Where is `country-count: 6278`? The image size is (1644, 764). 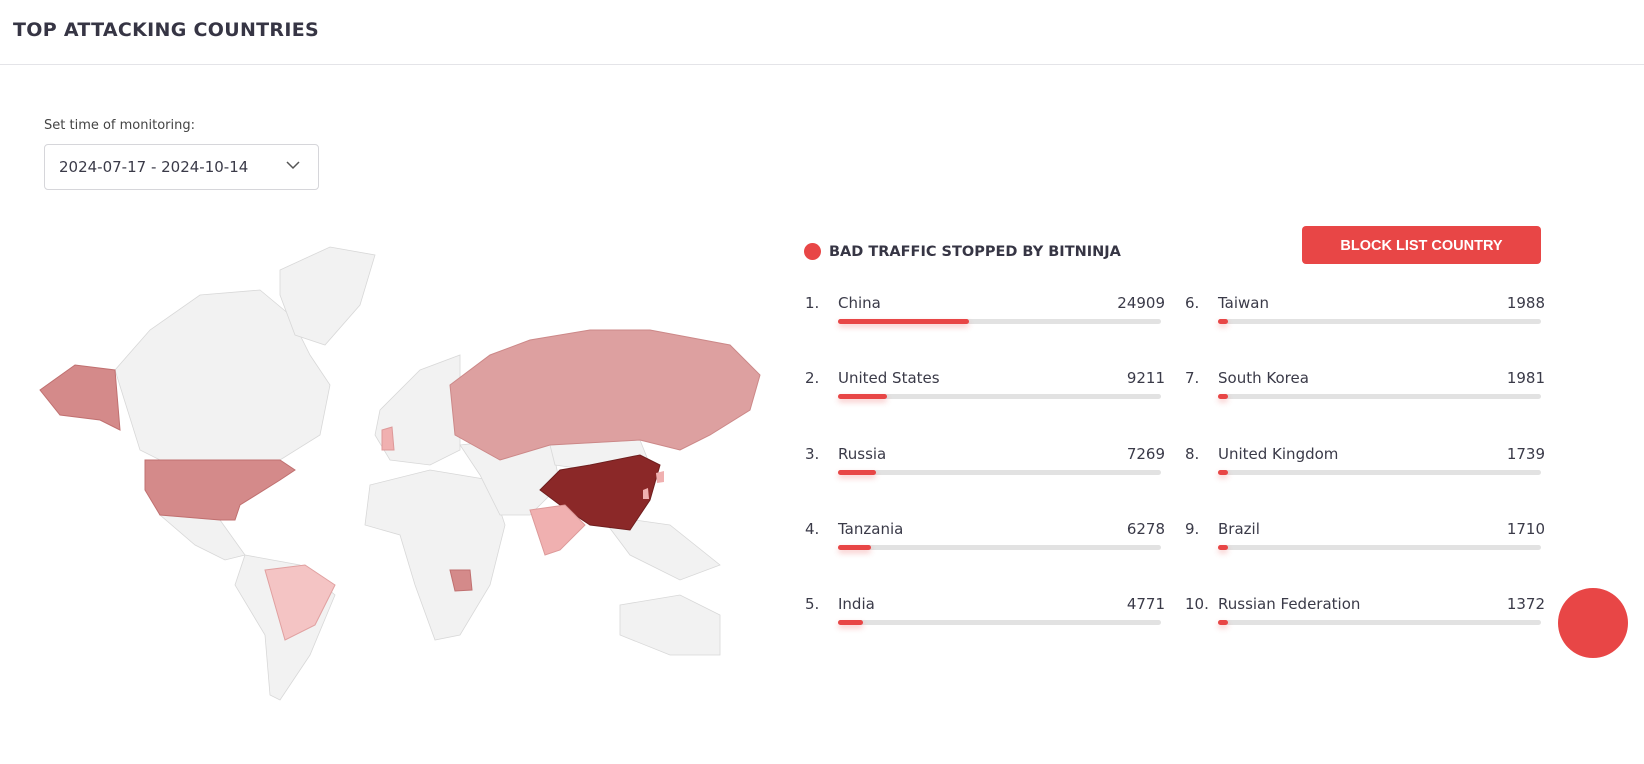 country-count: 6278 is located at coordinates (1145, 528).